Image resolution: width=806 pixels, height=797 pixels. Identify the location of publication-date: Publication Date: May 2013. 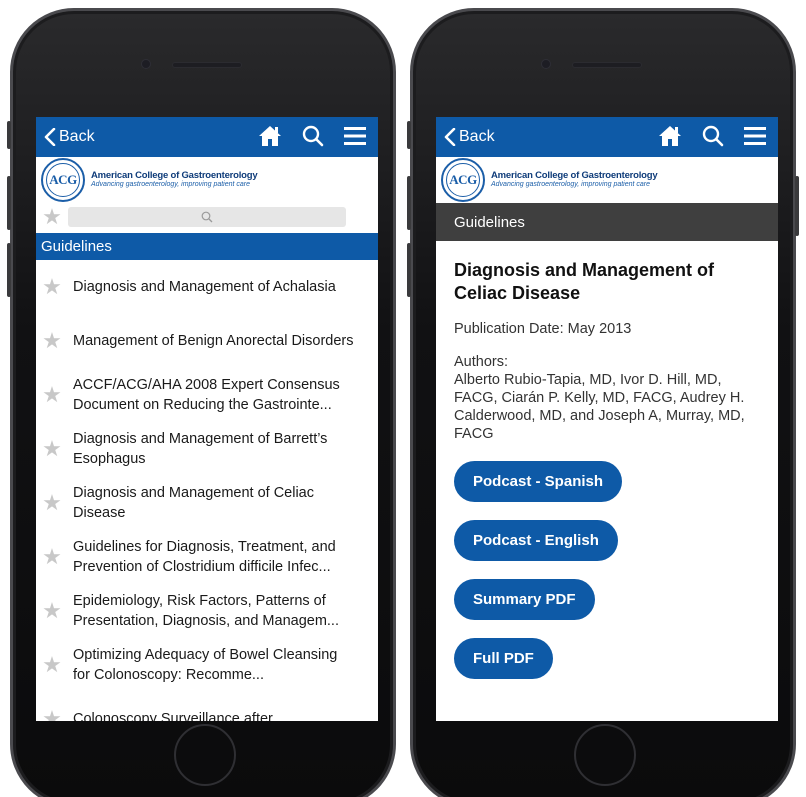
(543, 329).